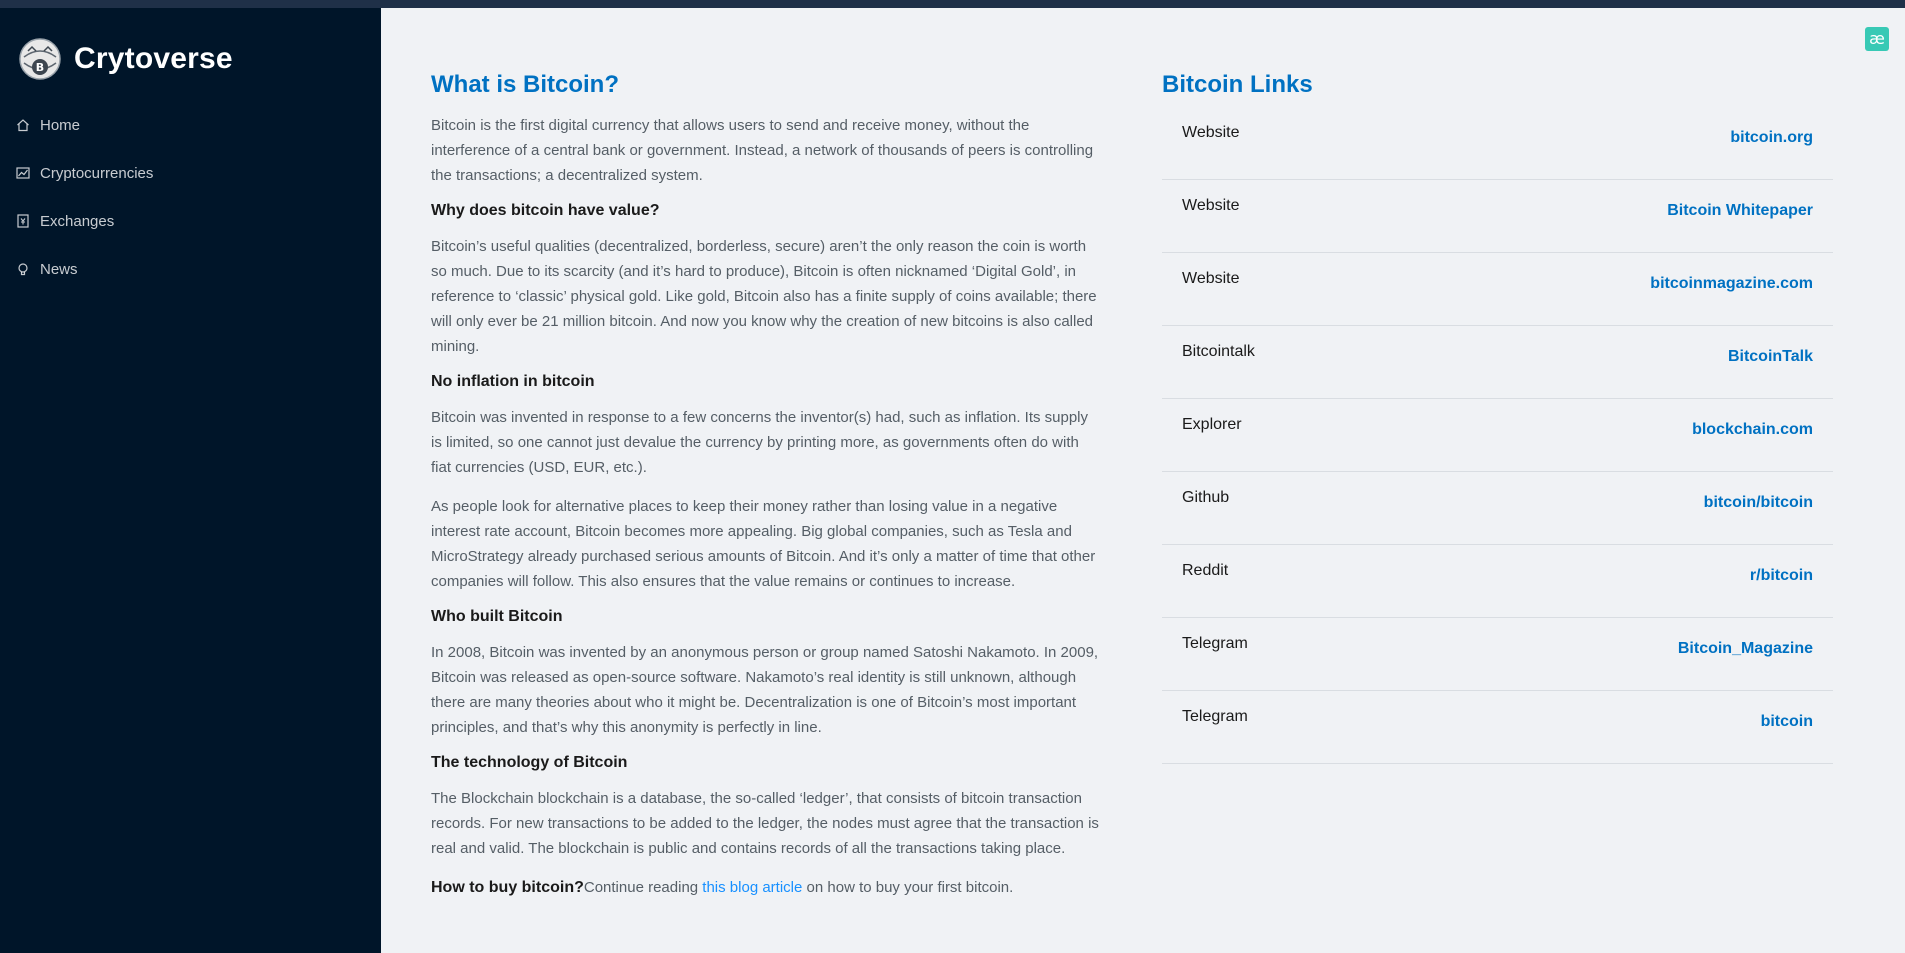 Image resolution: width=1905 pixels, height=953 pixels. What do you see at coordinates (1497, 289) in the screenshot?
I see `link-row: Website bitcoinmagazine.com` at bounding box center [1497, 289].